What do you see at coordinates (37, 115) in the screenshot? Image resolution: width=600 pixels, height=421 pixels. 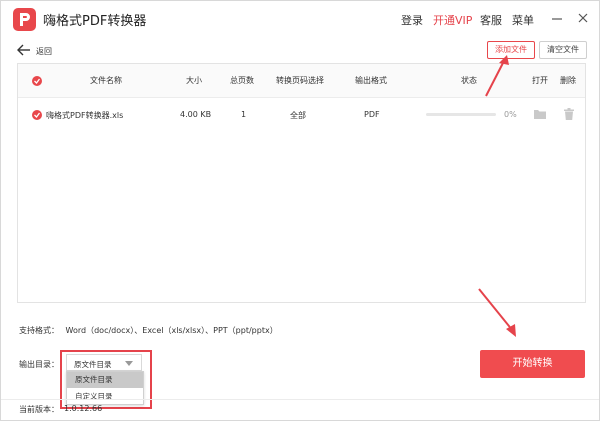 I see `row-checkbox` at bounding box center [37, 115].